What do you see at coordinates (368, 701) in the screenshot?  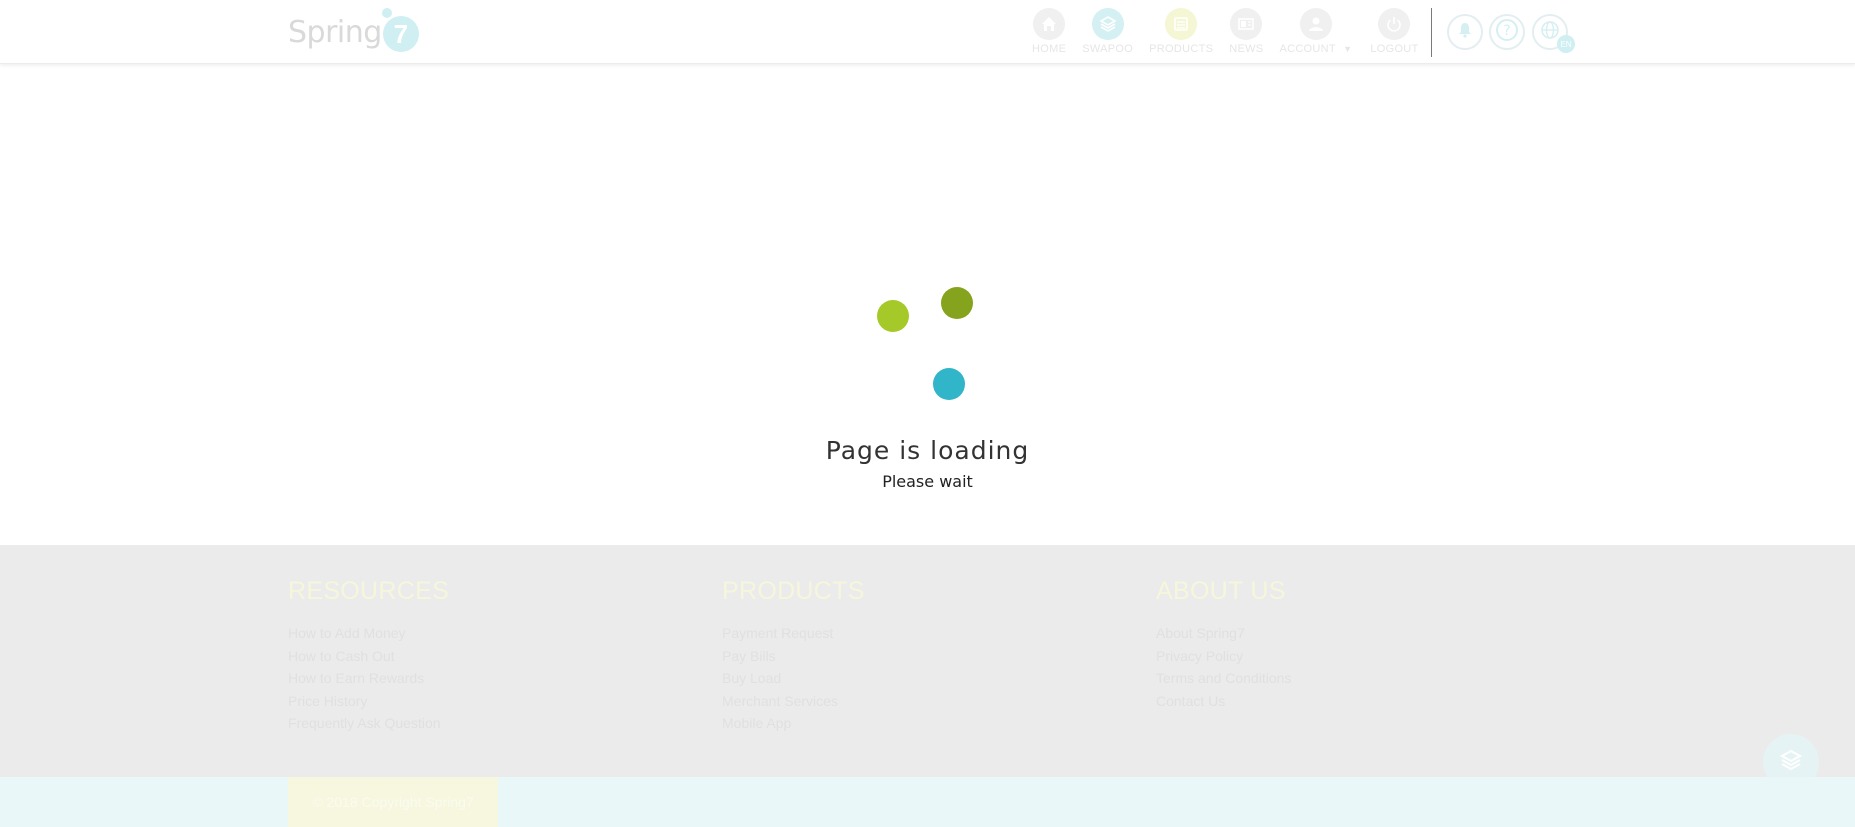 I see `footer-link: Price History` at bounding box center [368, 701].